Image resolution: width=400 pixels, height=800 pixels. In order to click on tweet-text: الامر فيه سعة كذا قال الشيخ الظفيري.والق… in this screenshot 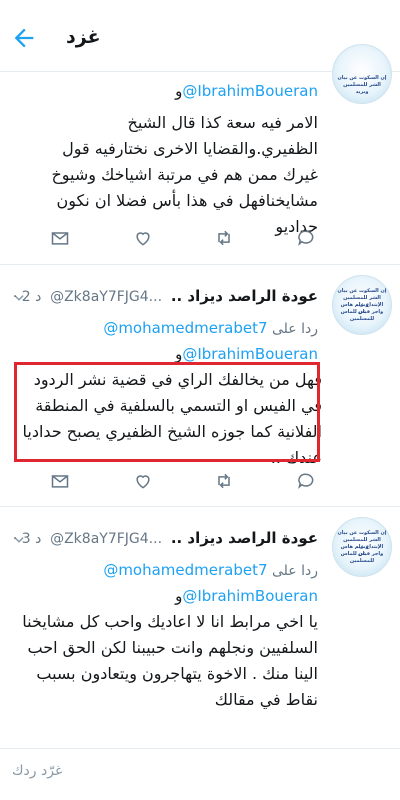, I will do `click(184, 174)`.